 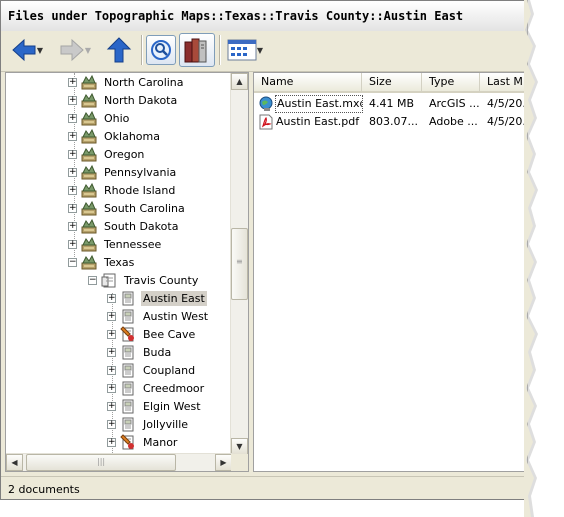 What do you see at coordinates (140, 172) in the screenshot?
I see `tree-item-label: Pennsylvania` at bounding box center [140, 172].